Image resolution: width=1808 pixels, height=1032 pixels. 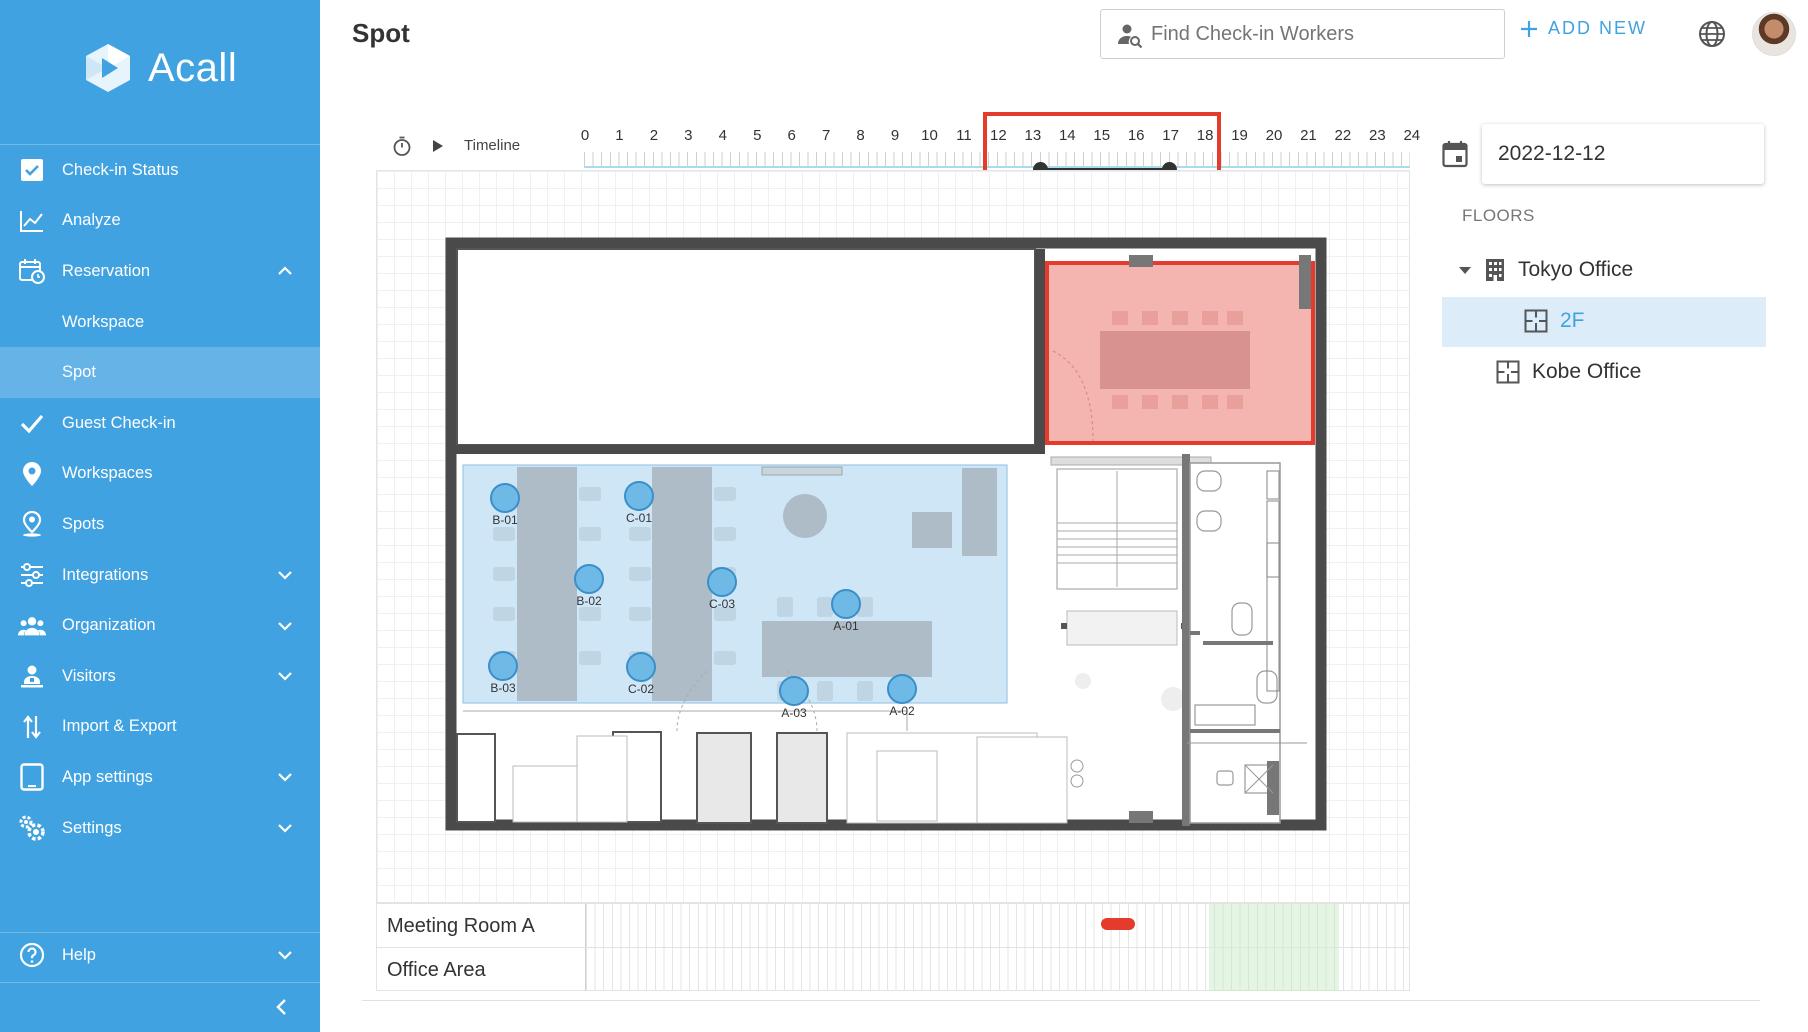 What do you see at coordinates (105, 574) in the screenshot?
I see `sidebar-item-label: Integrations` at bounding box center [105, 574].